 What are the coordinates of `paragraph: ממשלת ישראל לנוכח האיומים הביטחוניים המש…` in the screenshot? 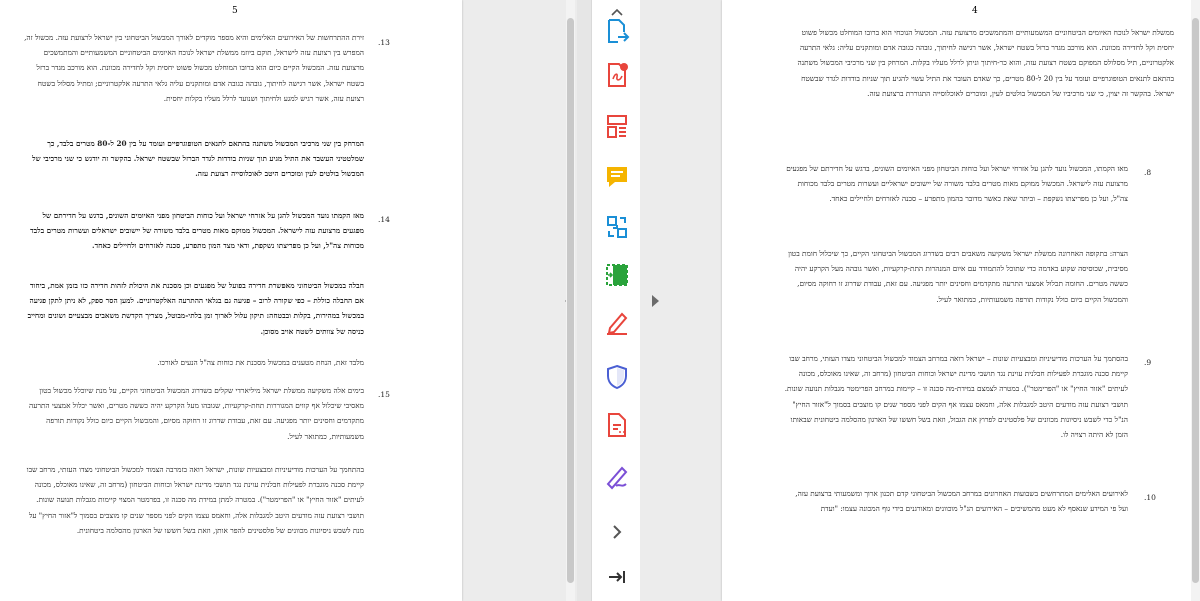 It's located at (986, 63).